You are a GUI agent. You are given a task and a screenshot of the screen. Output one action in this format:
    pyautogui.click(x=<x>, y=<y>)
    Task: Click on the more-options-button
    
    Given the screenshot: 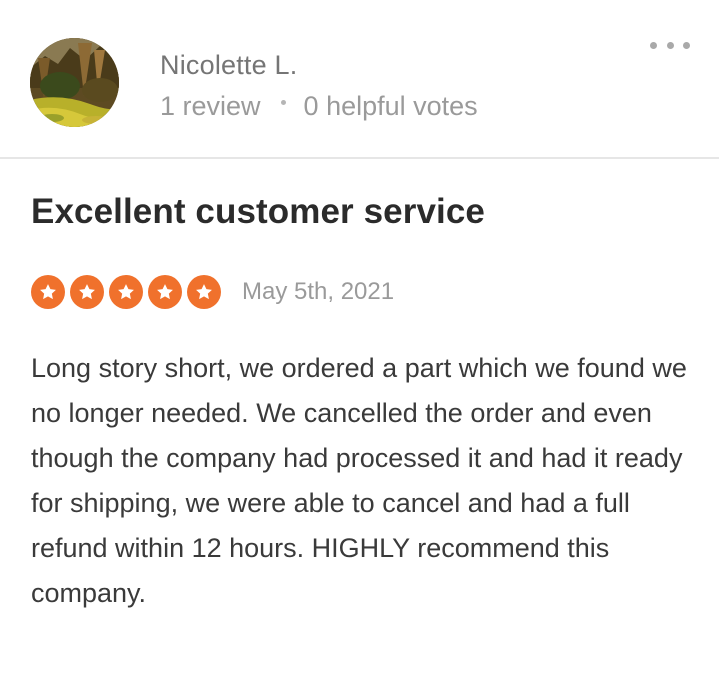 What is the action you would take?
    pyautogui.click(x=670, y=45)
    